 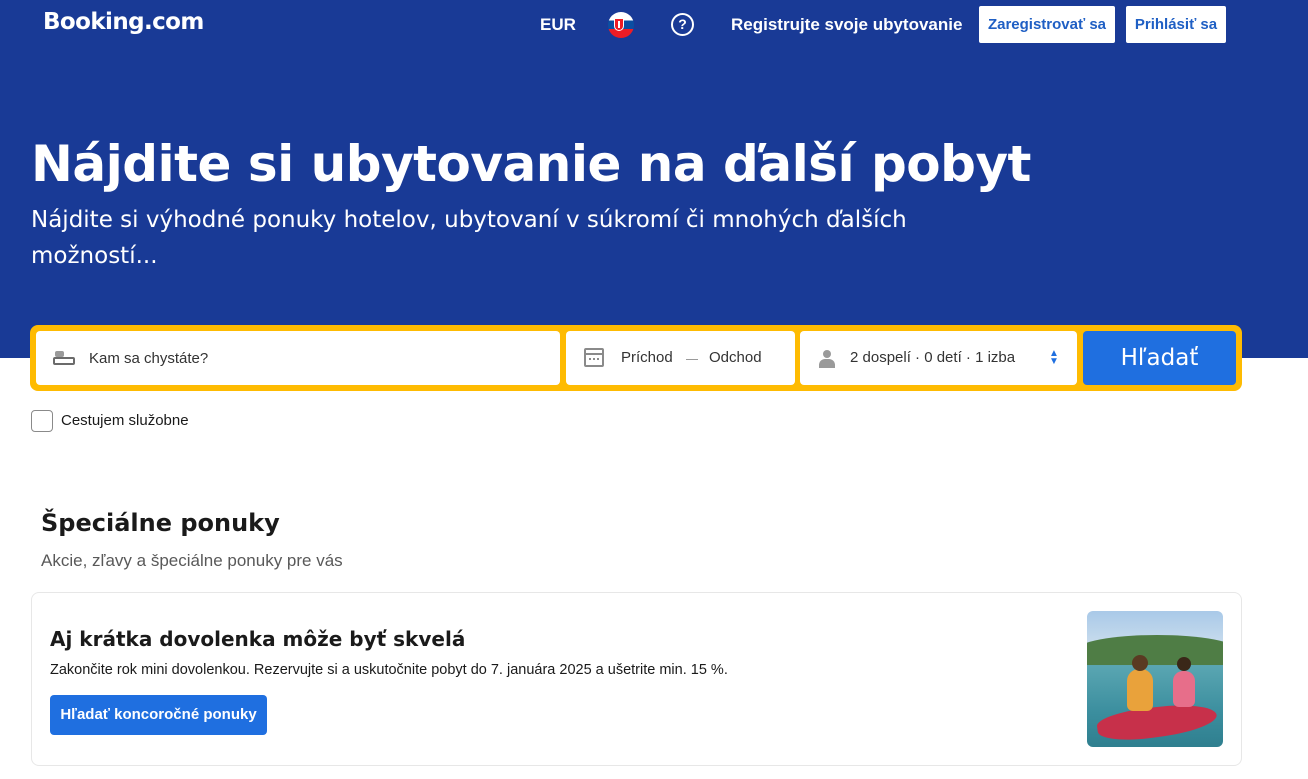 I want to click on offers-subtitle: Akcie, zľavy a špeciálne ponuky pre vás, so click(x=192, y=560).